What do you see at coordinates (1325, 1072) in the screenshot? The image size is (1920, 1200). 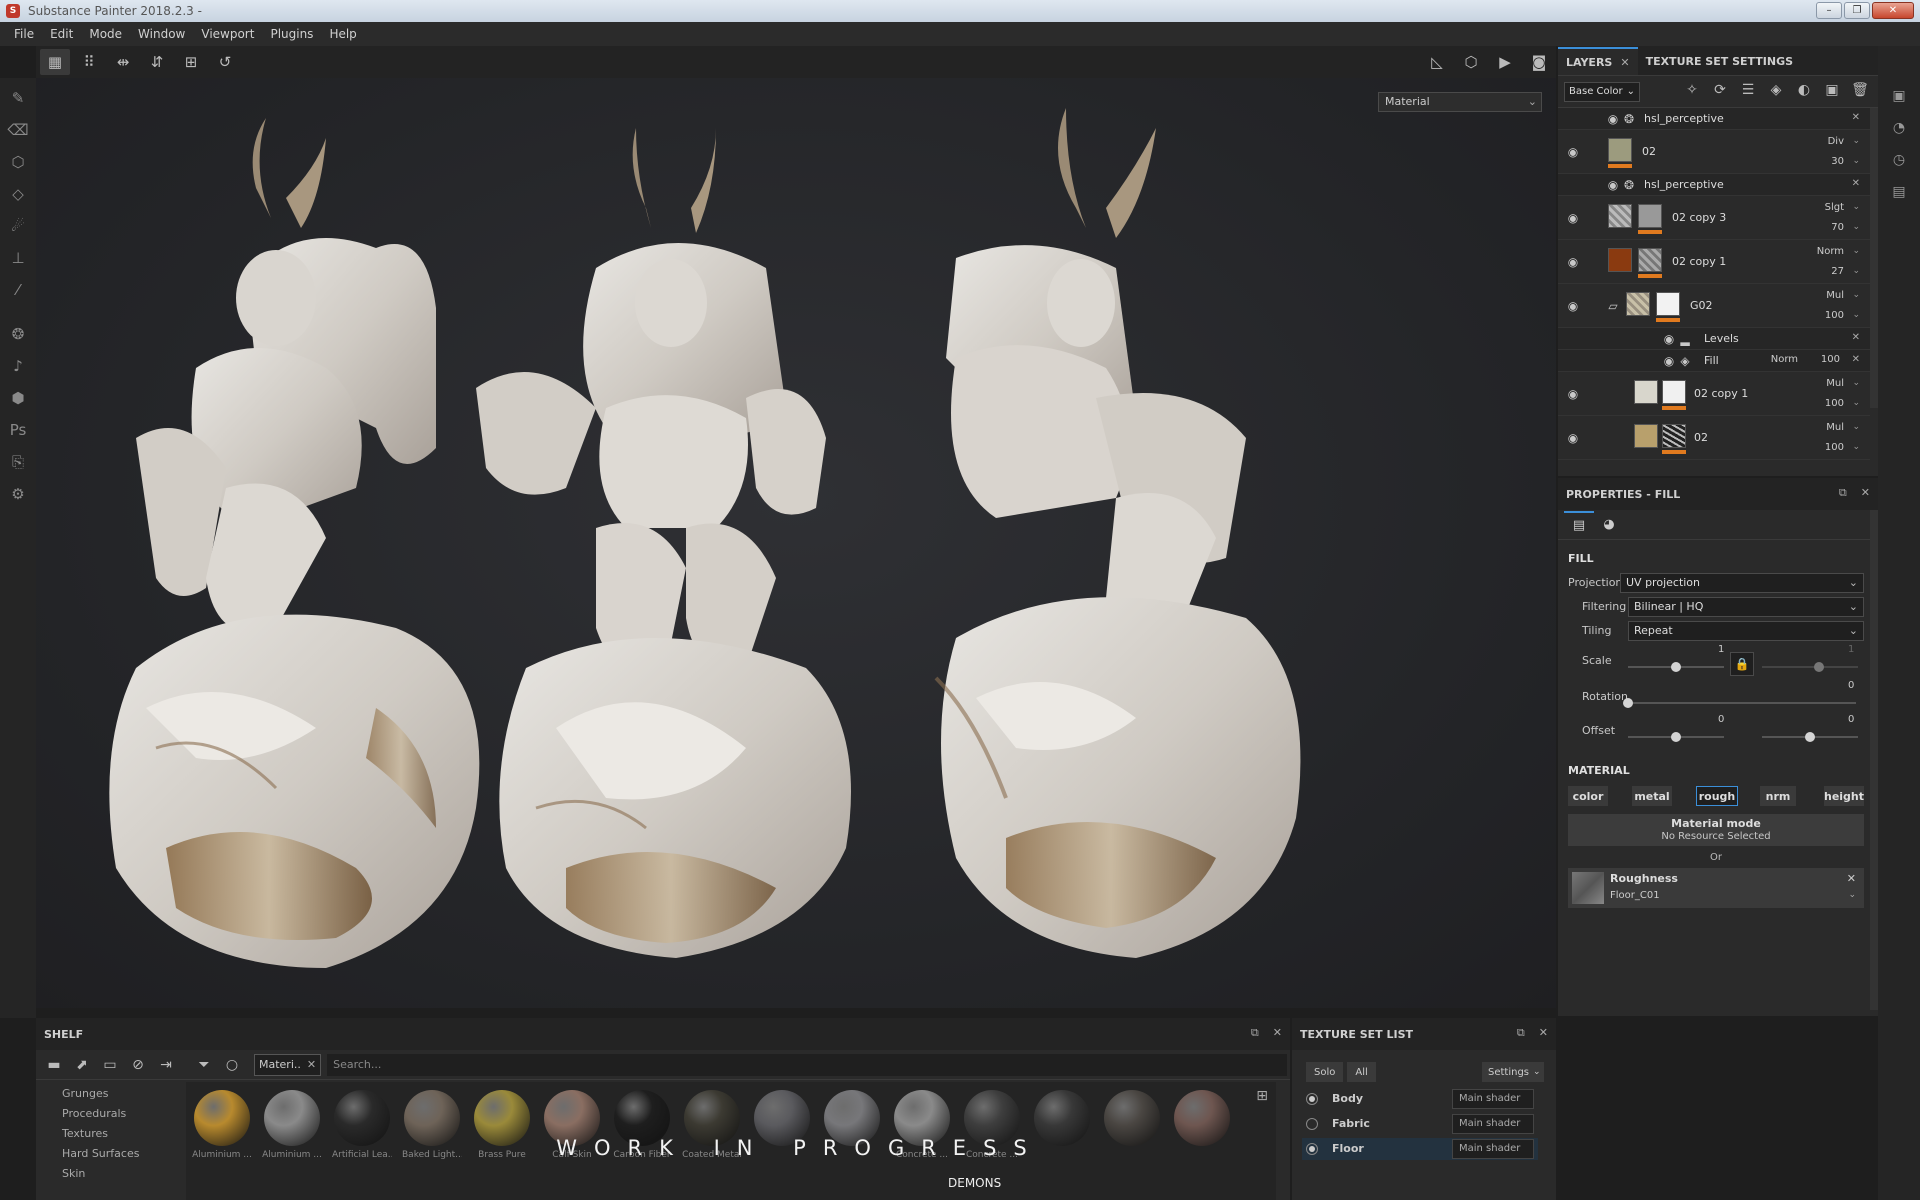 I see `solo-button: Solo` at bounding box center [1325, 1072].